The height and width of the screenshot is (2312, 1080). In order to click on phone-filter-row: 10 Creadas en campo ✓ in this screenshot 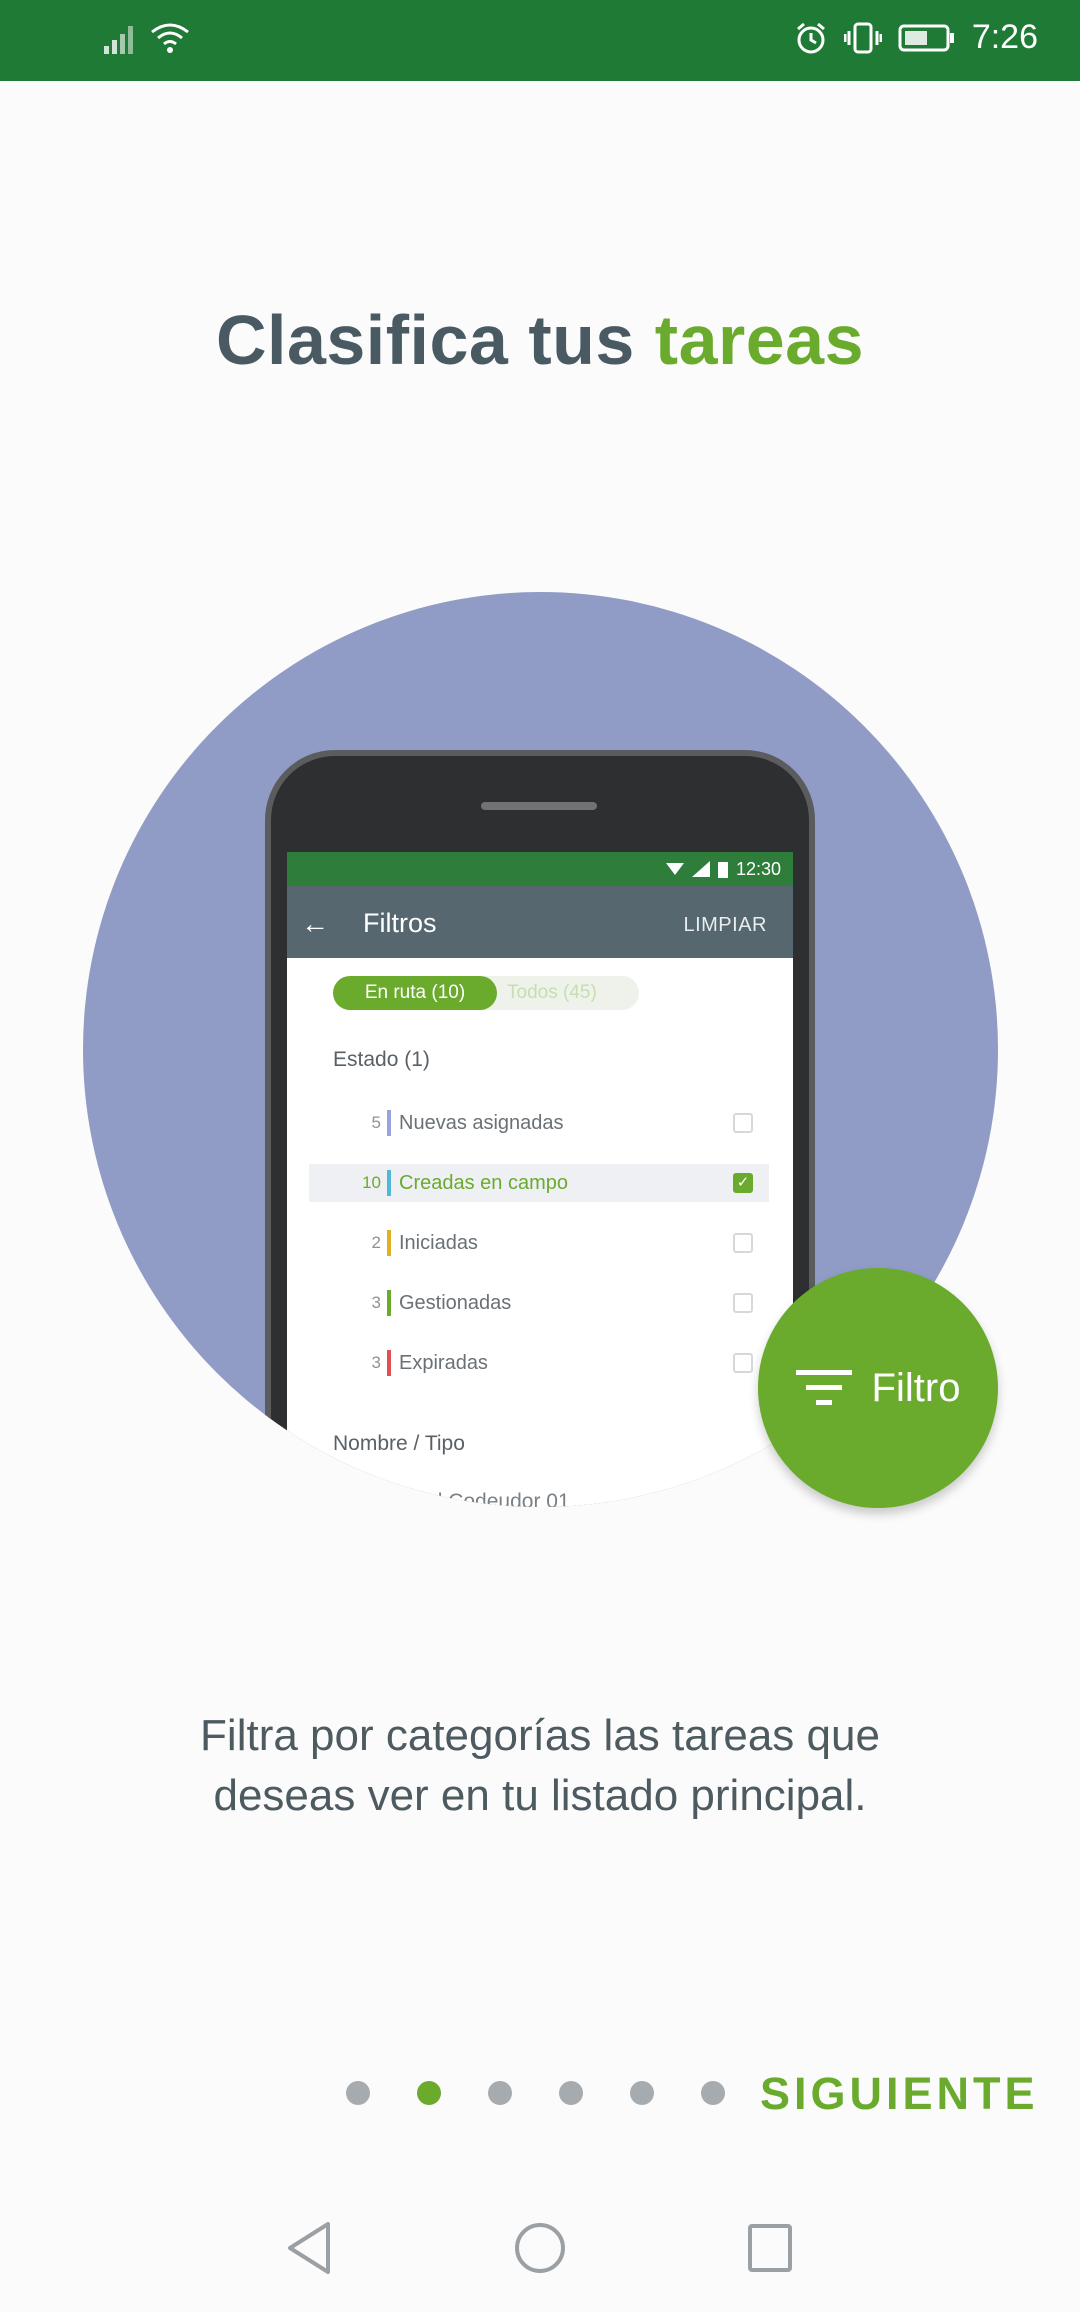, I will do `click(539, 1183)`.